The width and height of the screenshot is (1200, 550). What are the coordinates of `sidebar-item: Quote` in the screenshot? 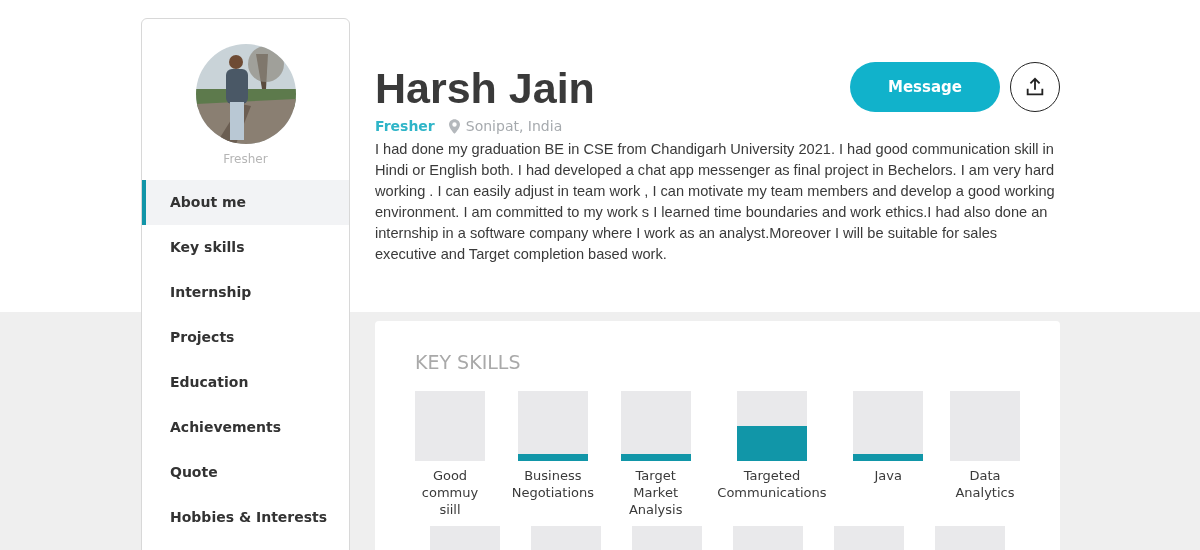 It's located at (245, 472).